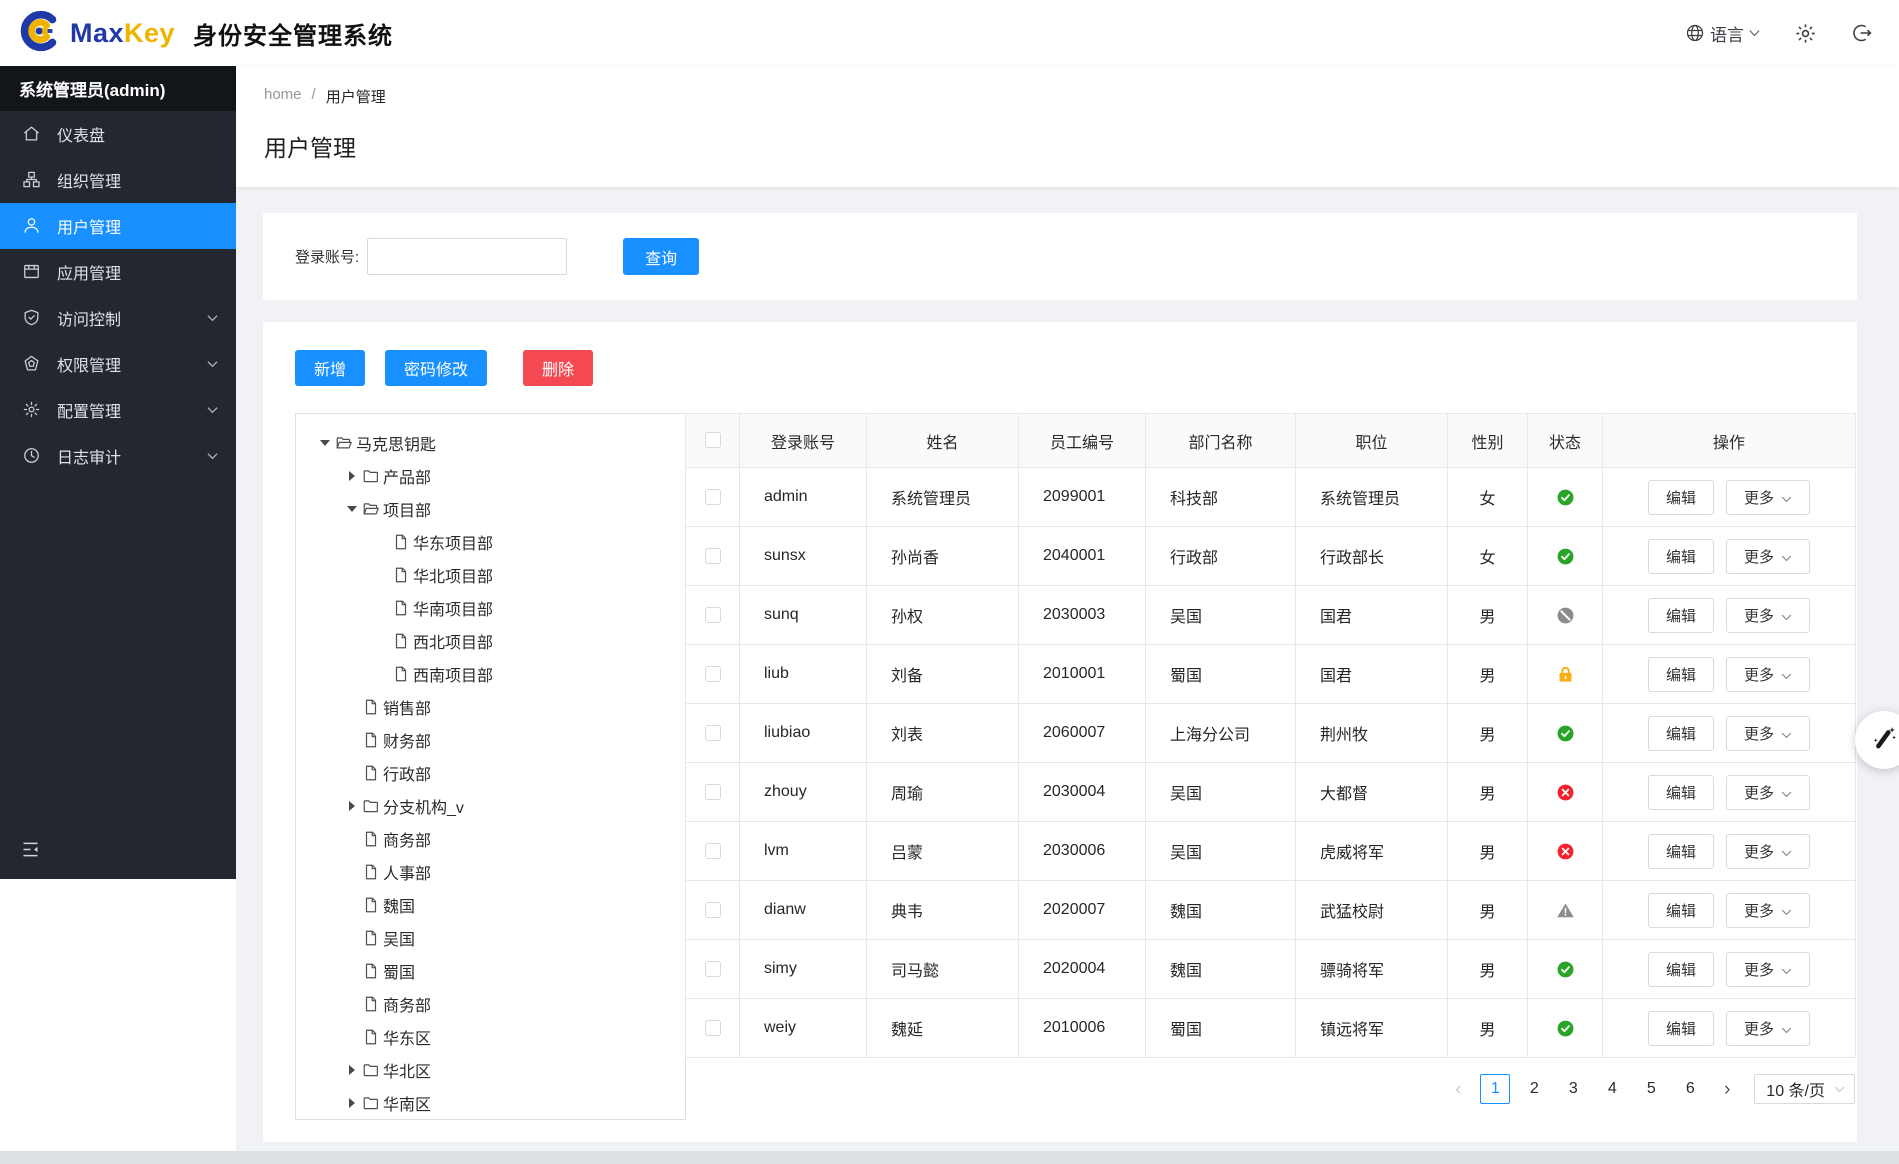 The width and height of the screenshot is (1899, 1164). I want to click on page-size-select: 10 条/页, so click(1804, 1089).